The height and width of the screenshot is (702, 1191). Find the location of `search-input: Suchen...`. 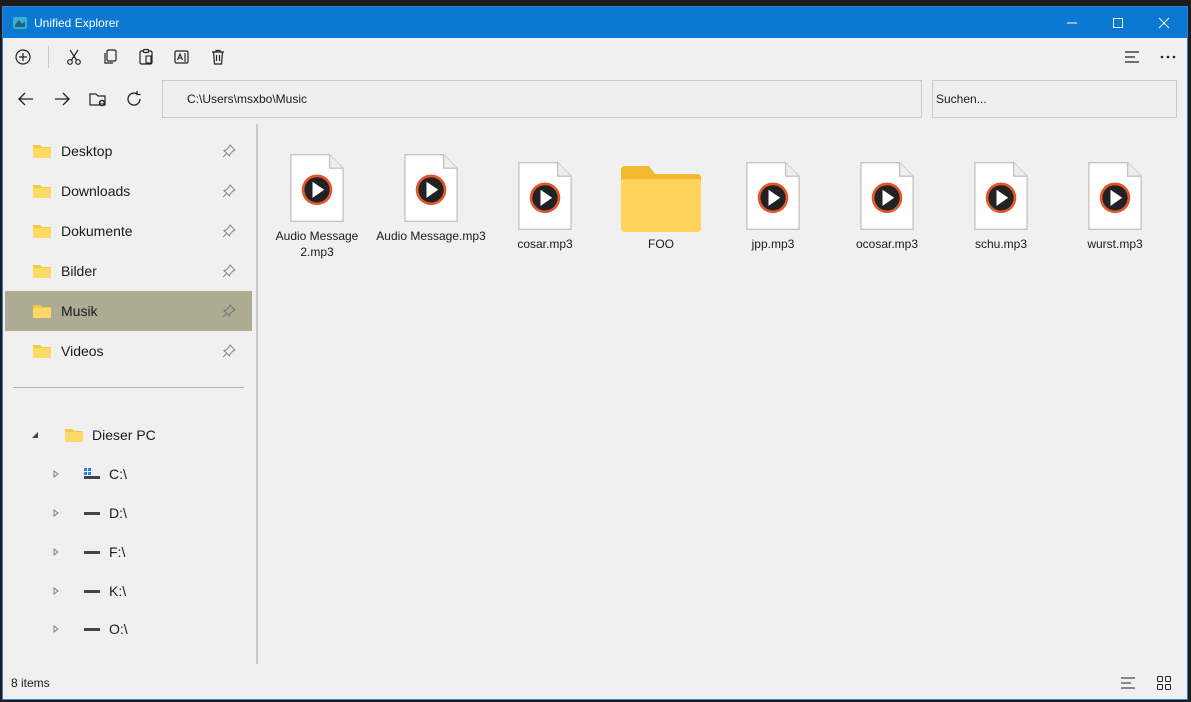

search-input: Suchen... is located at coordinates (1054, 99).